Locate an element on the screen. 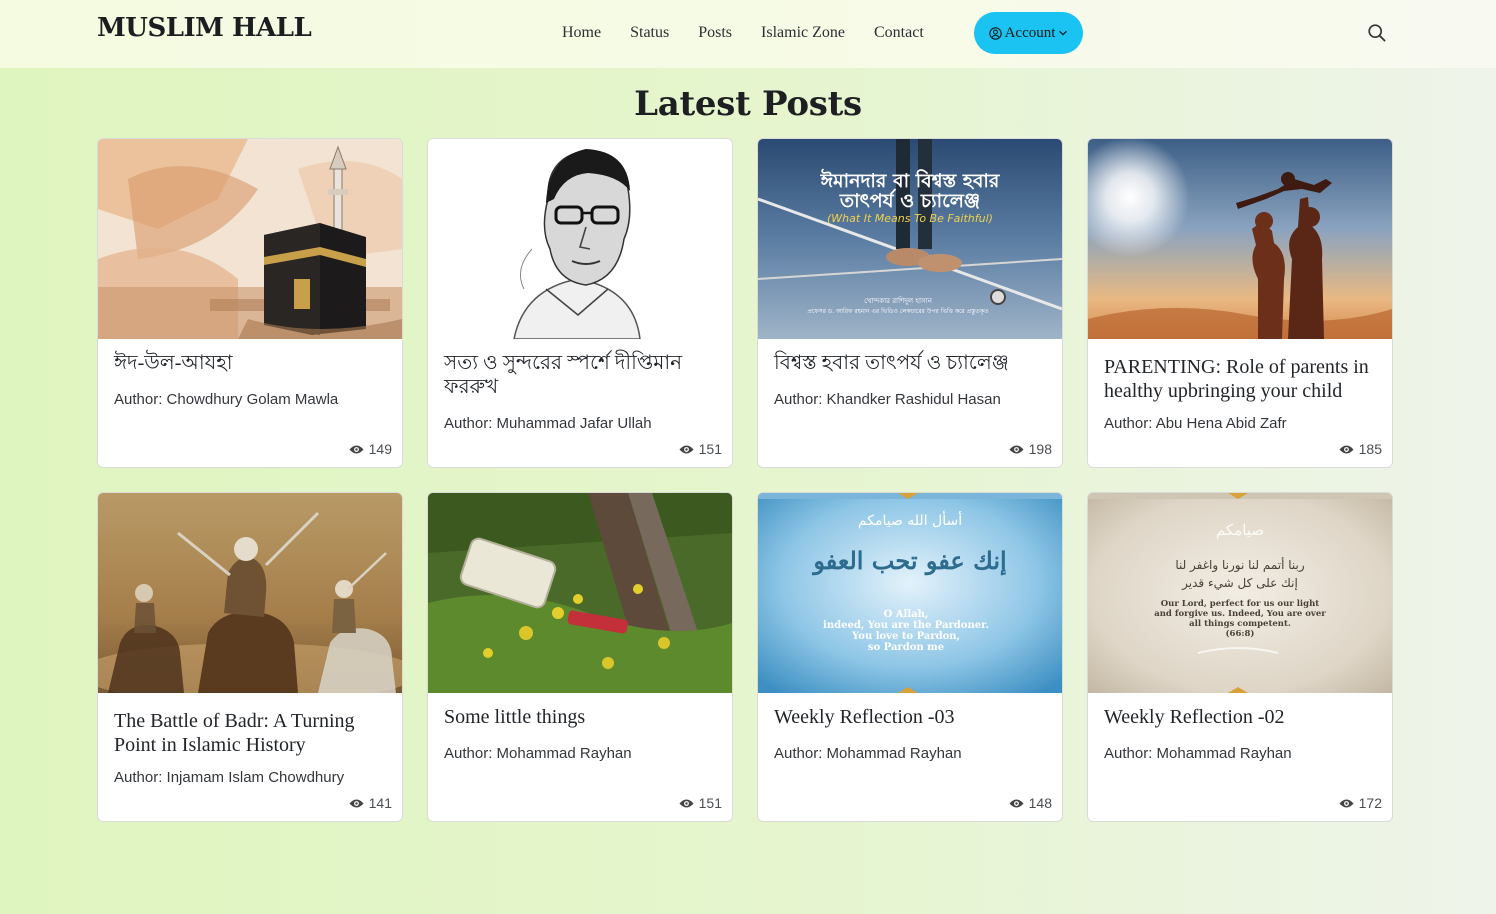 This screenshot has width=1496, height=914. post-author: Author: Muhammad Jafar Ullah is located at coordinates (548, 423).